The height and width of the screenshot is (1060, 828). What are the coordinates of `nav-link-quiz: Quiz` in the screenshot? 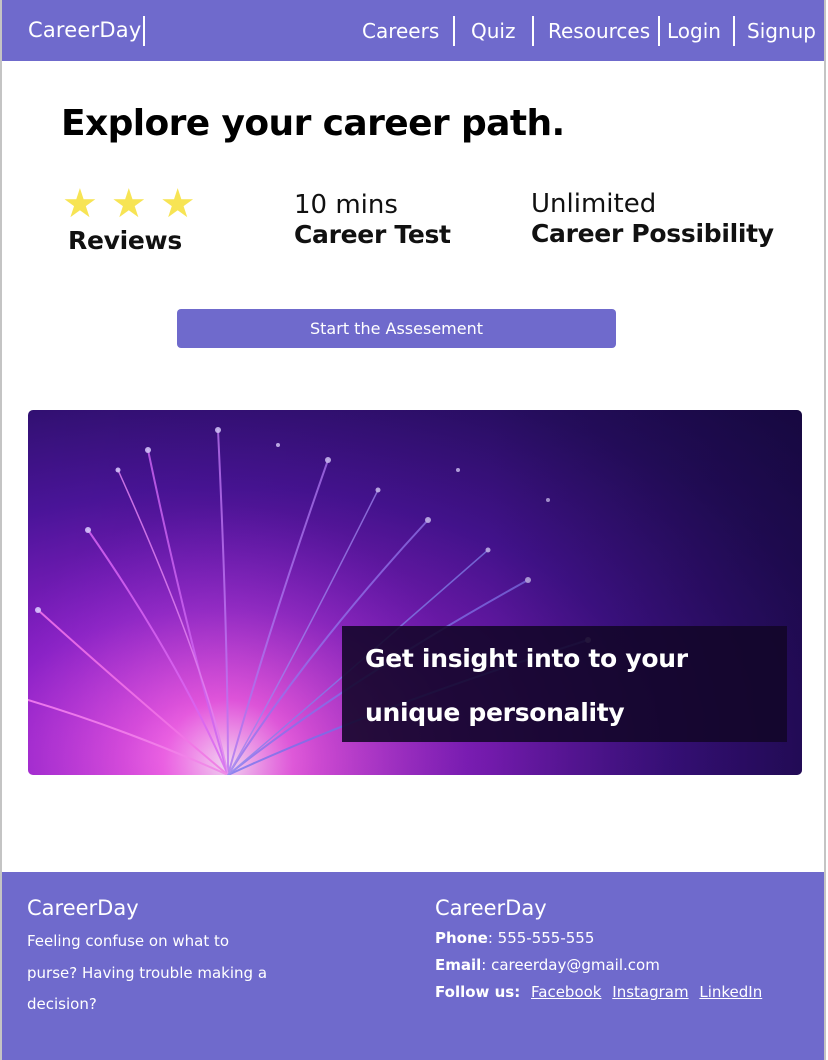 It's located at (493, 31).